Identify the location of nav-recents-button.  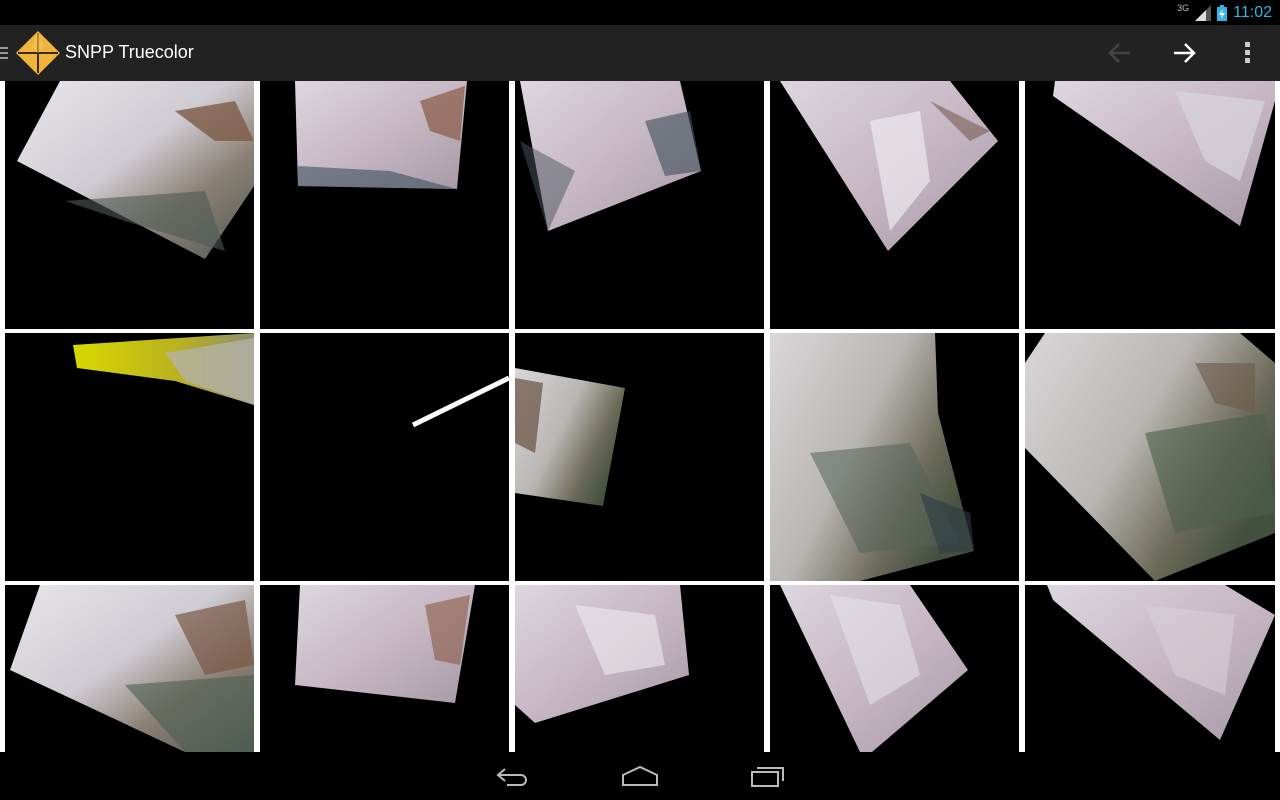
(768, 776).